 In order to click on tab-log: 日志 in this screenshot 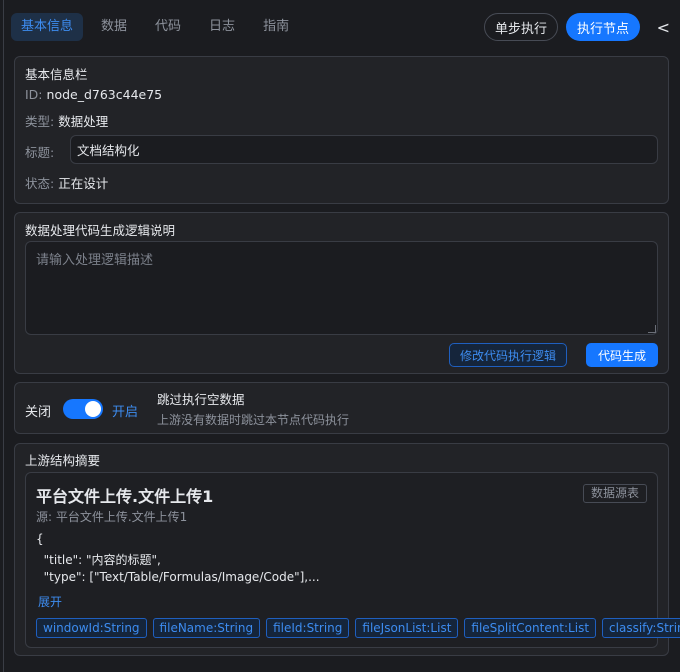, I will do `click(222, 27)`.